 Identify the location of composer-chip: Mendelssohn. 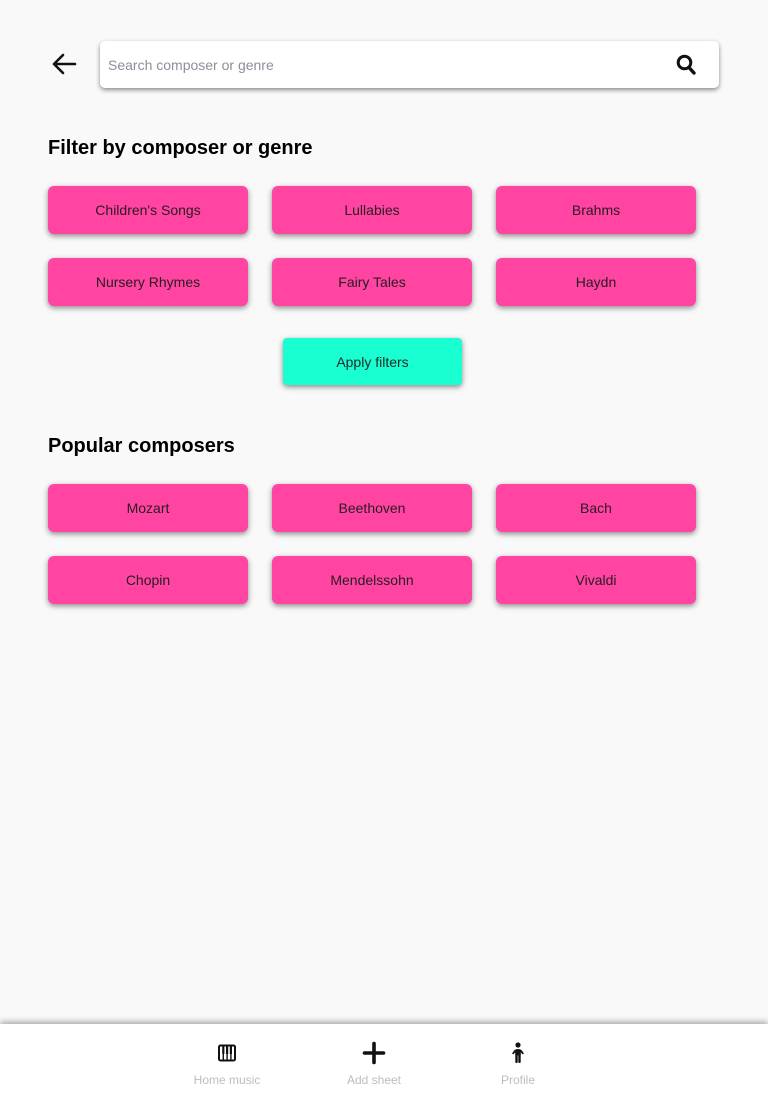
(372, 580).